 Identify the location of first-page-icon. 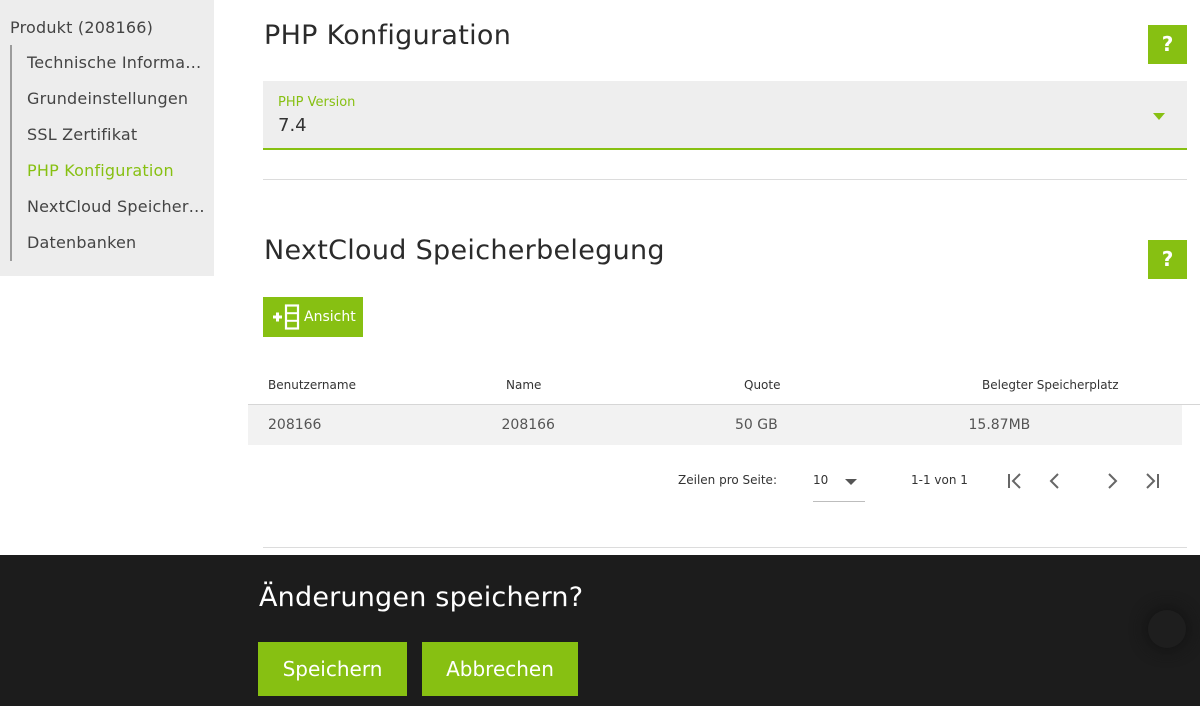
(1014, 481).